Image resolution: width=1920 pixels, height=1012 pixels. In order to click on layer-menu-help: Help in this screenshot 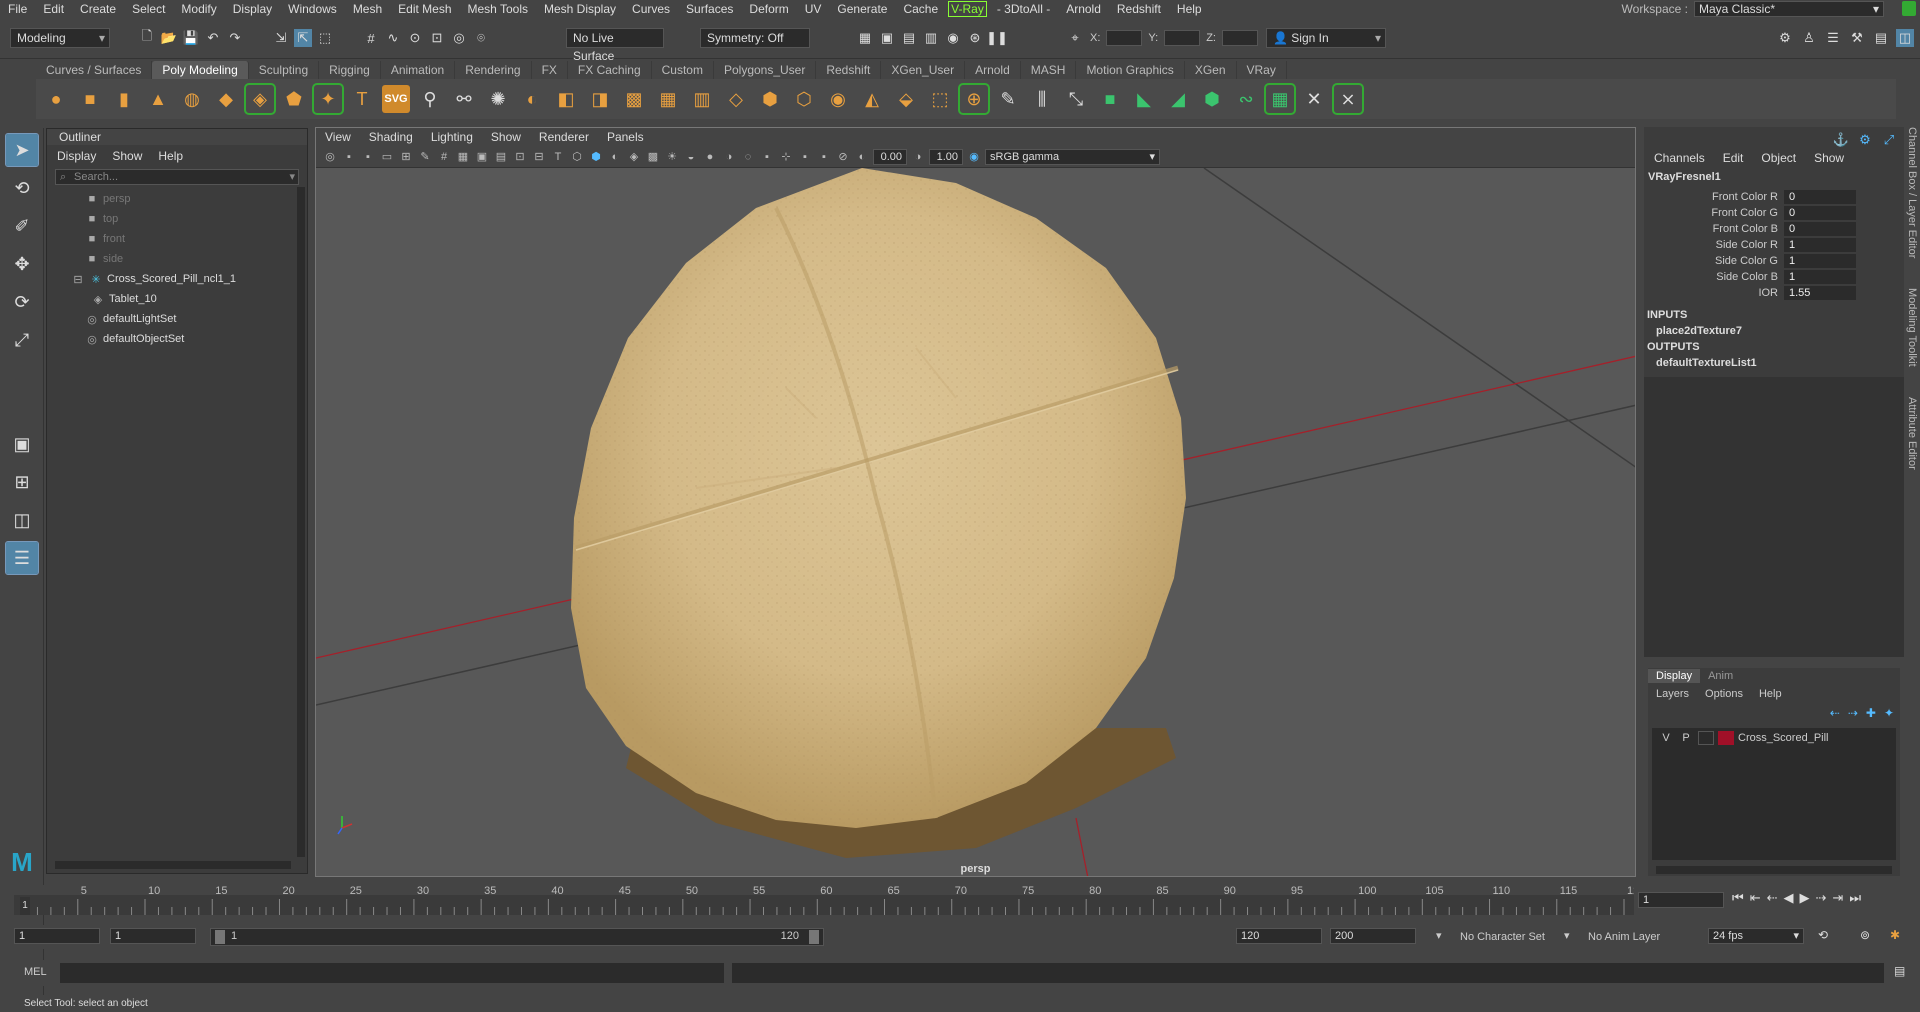, I will do `click(1770, 694)`.